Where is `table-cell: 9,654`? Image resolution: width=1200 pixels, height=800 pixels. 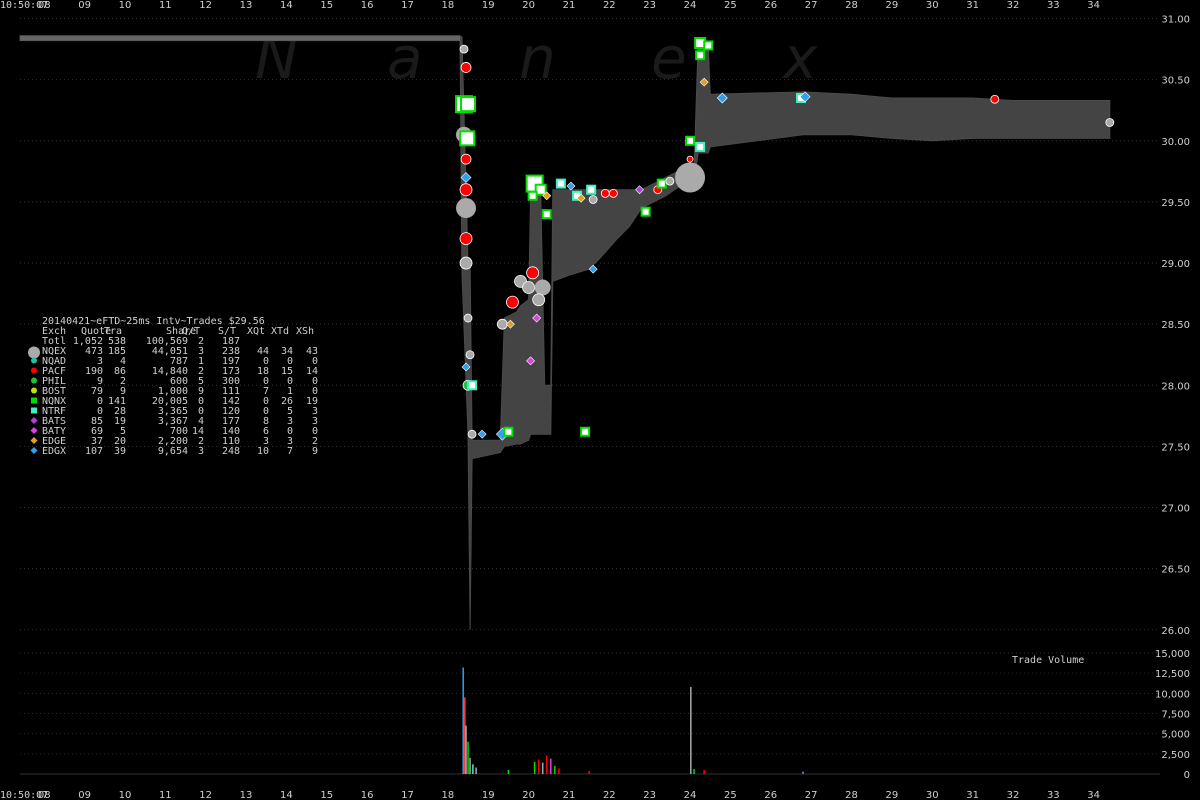 table-cell: 9,654 is located at coordinates (173, 451).